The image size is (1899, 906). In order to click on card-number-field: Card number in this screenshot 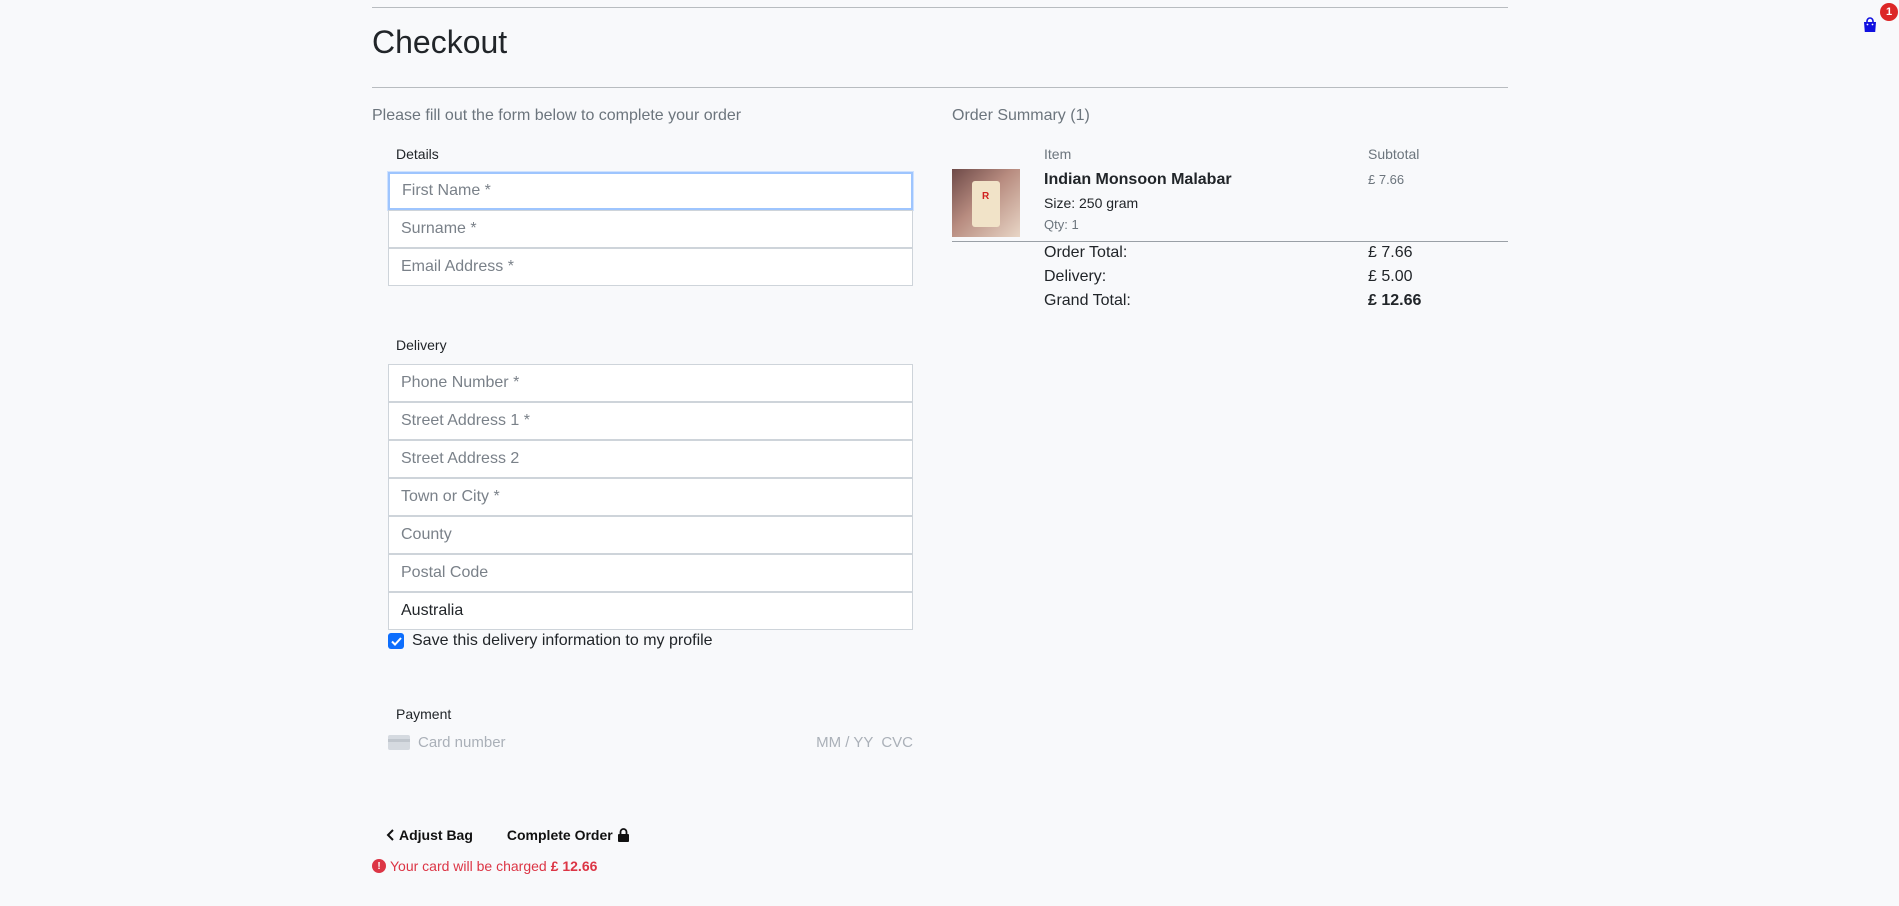, I will do `click(462, 742)`.